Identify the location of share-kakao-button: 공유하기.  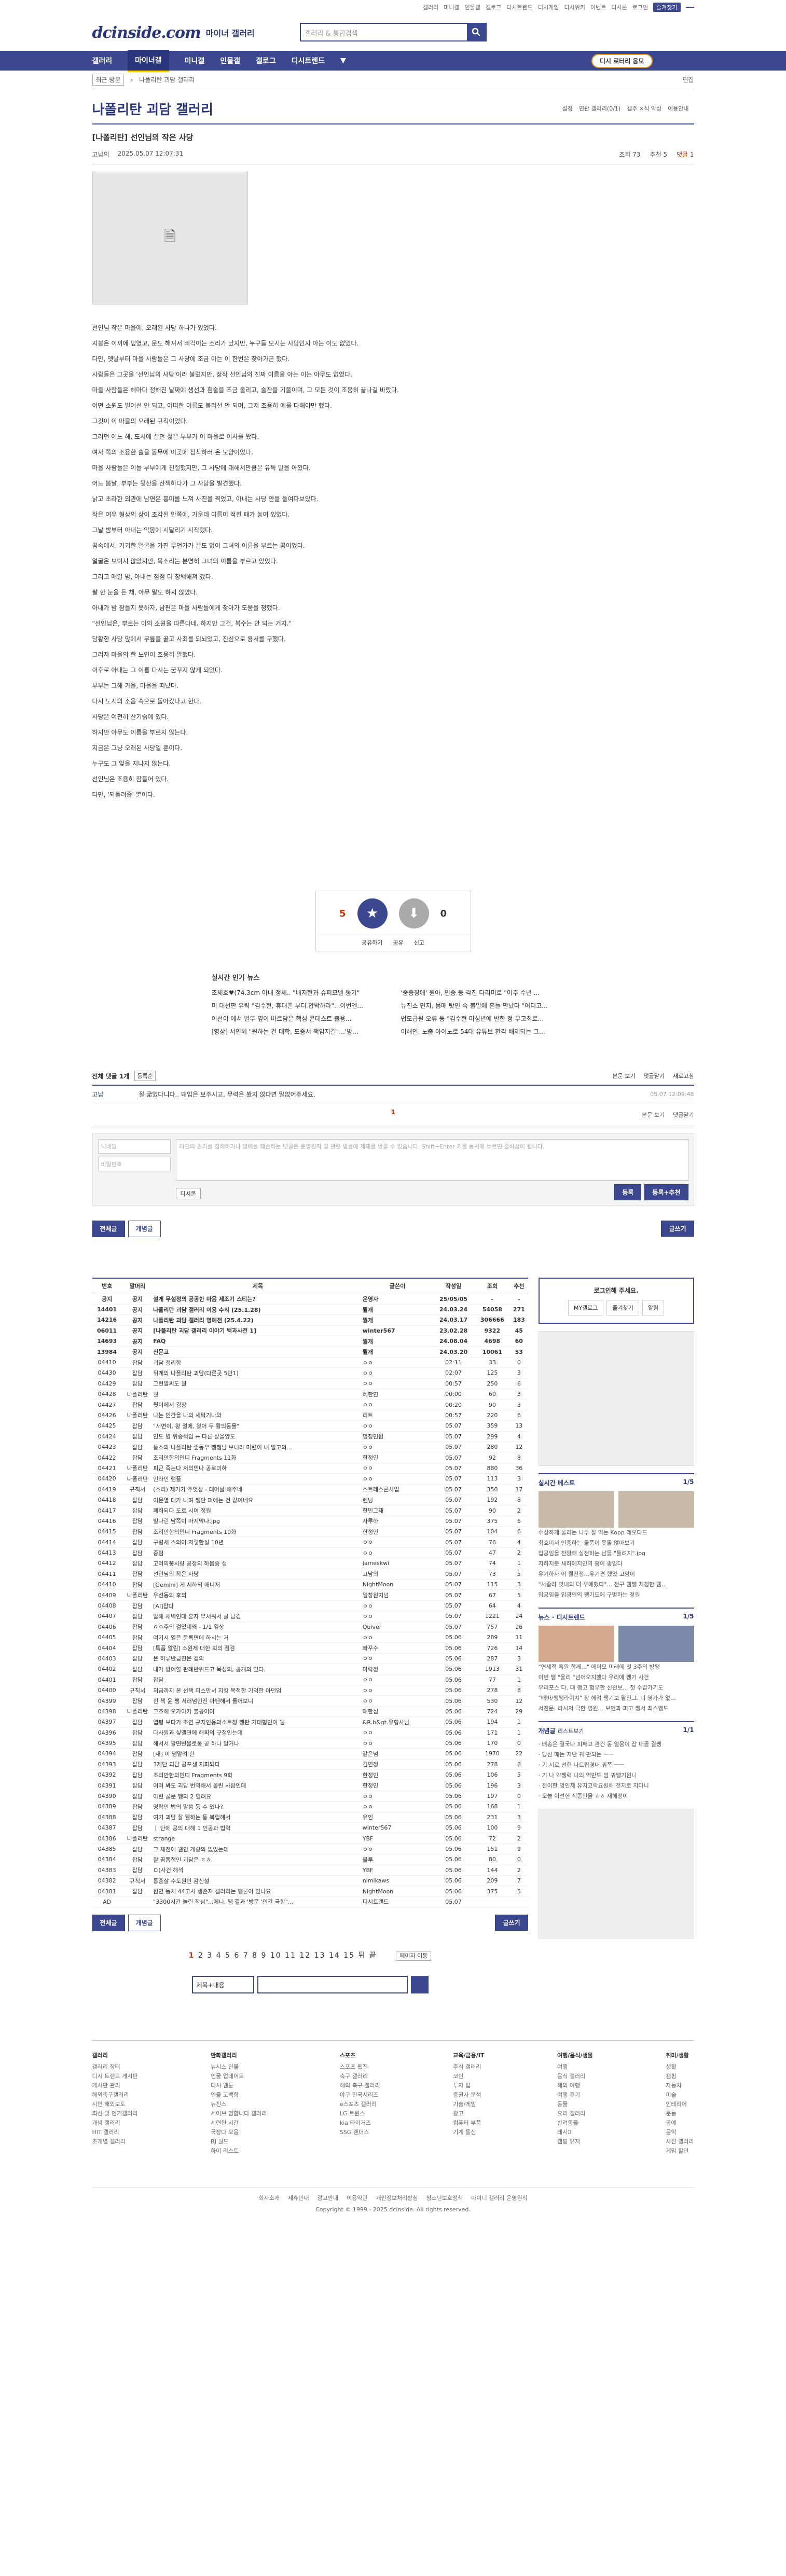
(372, 942).